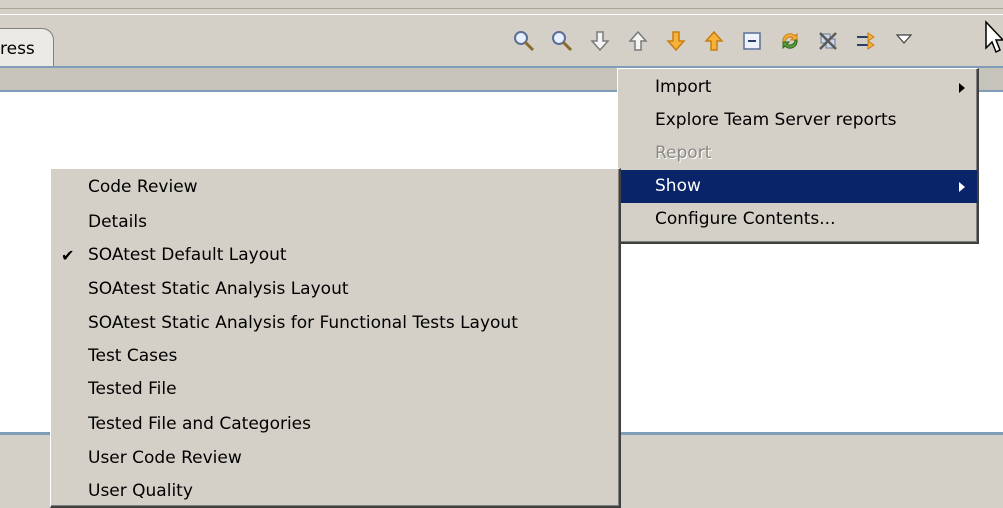 The image size is (1003, 508). Describe the element at coordinates (678, 186) in the screenshot. I see `menu-item-label: Show` at that location.